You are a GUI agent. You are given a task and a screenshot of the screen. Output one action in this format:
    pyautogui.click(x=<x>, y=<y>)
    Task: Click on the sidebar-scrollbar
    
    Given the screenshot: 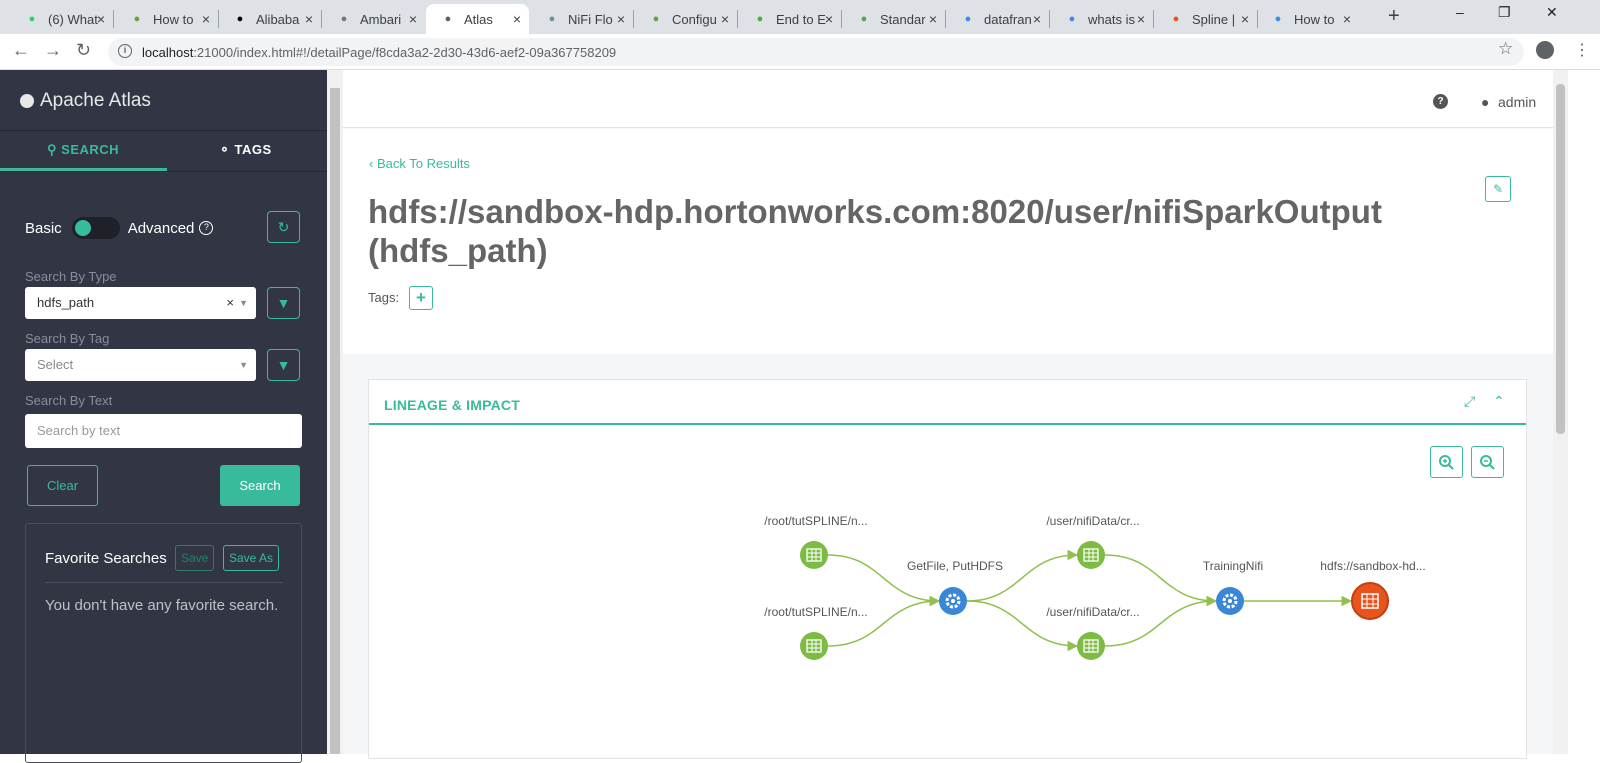 What is the action you would take?
    pyautogui.click(x=335, y=412)
    